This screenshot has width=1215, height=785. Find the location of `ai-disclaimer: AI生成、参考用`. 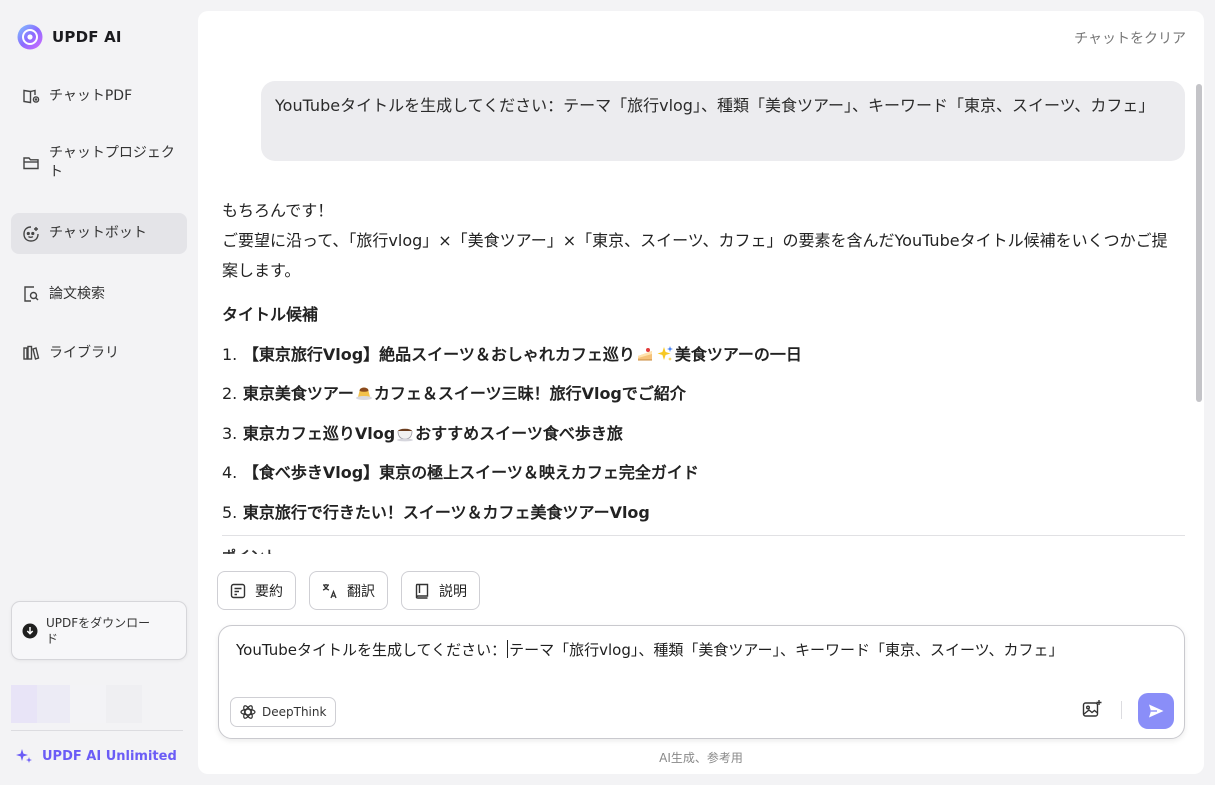

ai-disclaimer: AI生成、参考用 is located at coordinates (701, 758).